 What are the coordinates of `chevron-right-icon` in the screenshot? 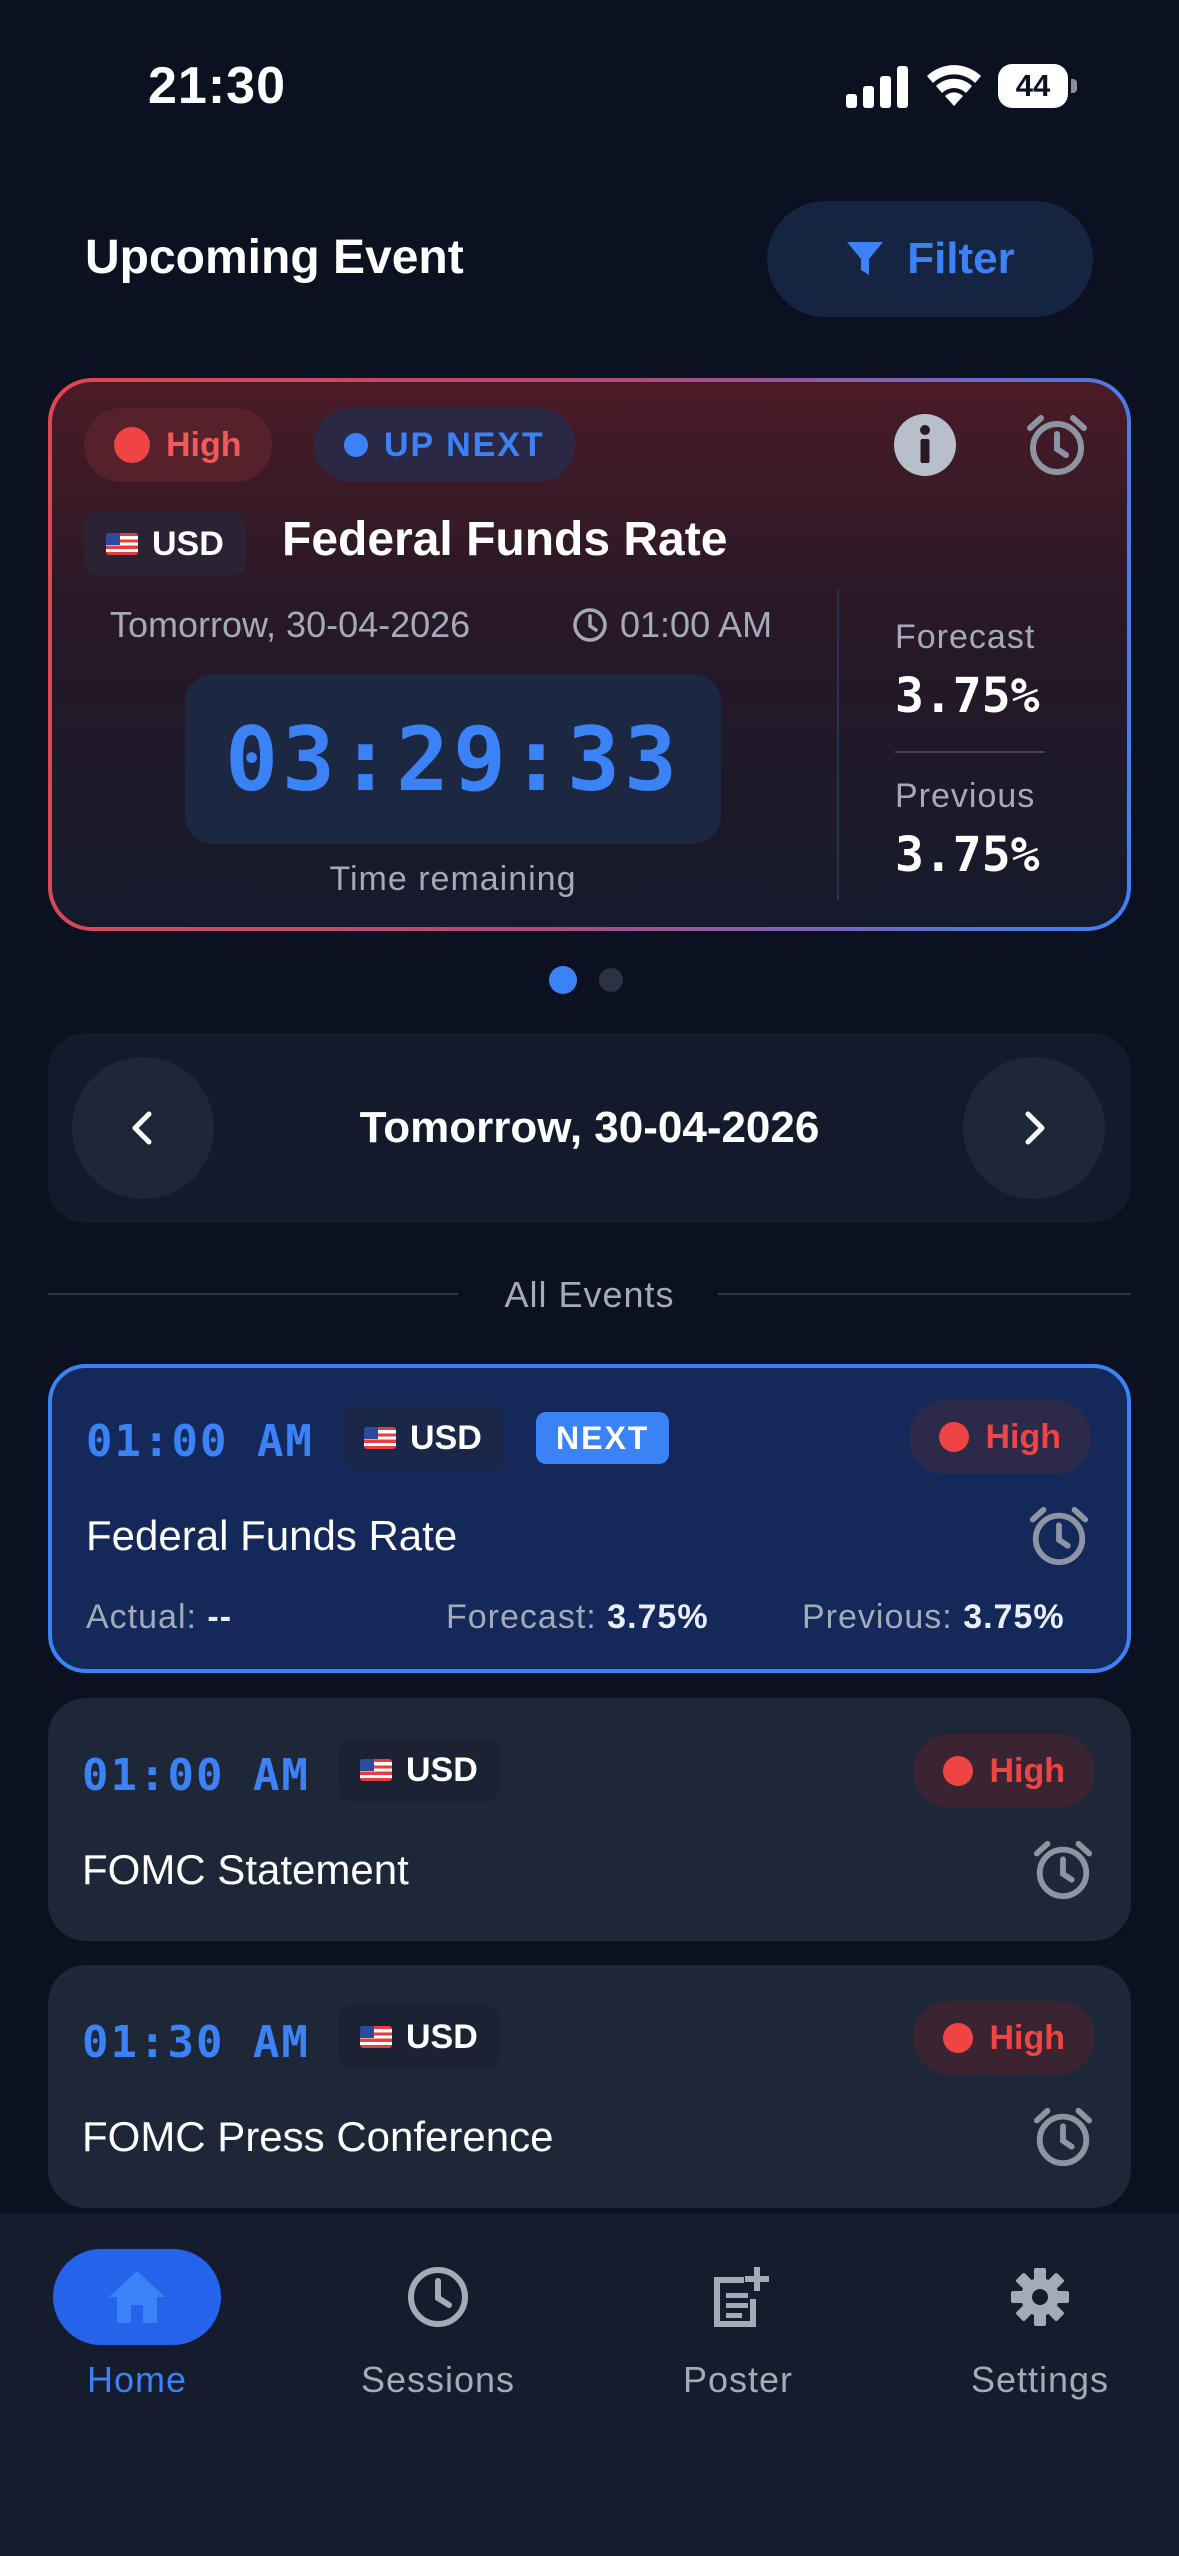 It's located at (1035, 1128).